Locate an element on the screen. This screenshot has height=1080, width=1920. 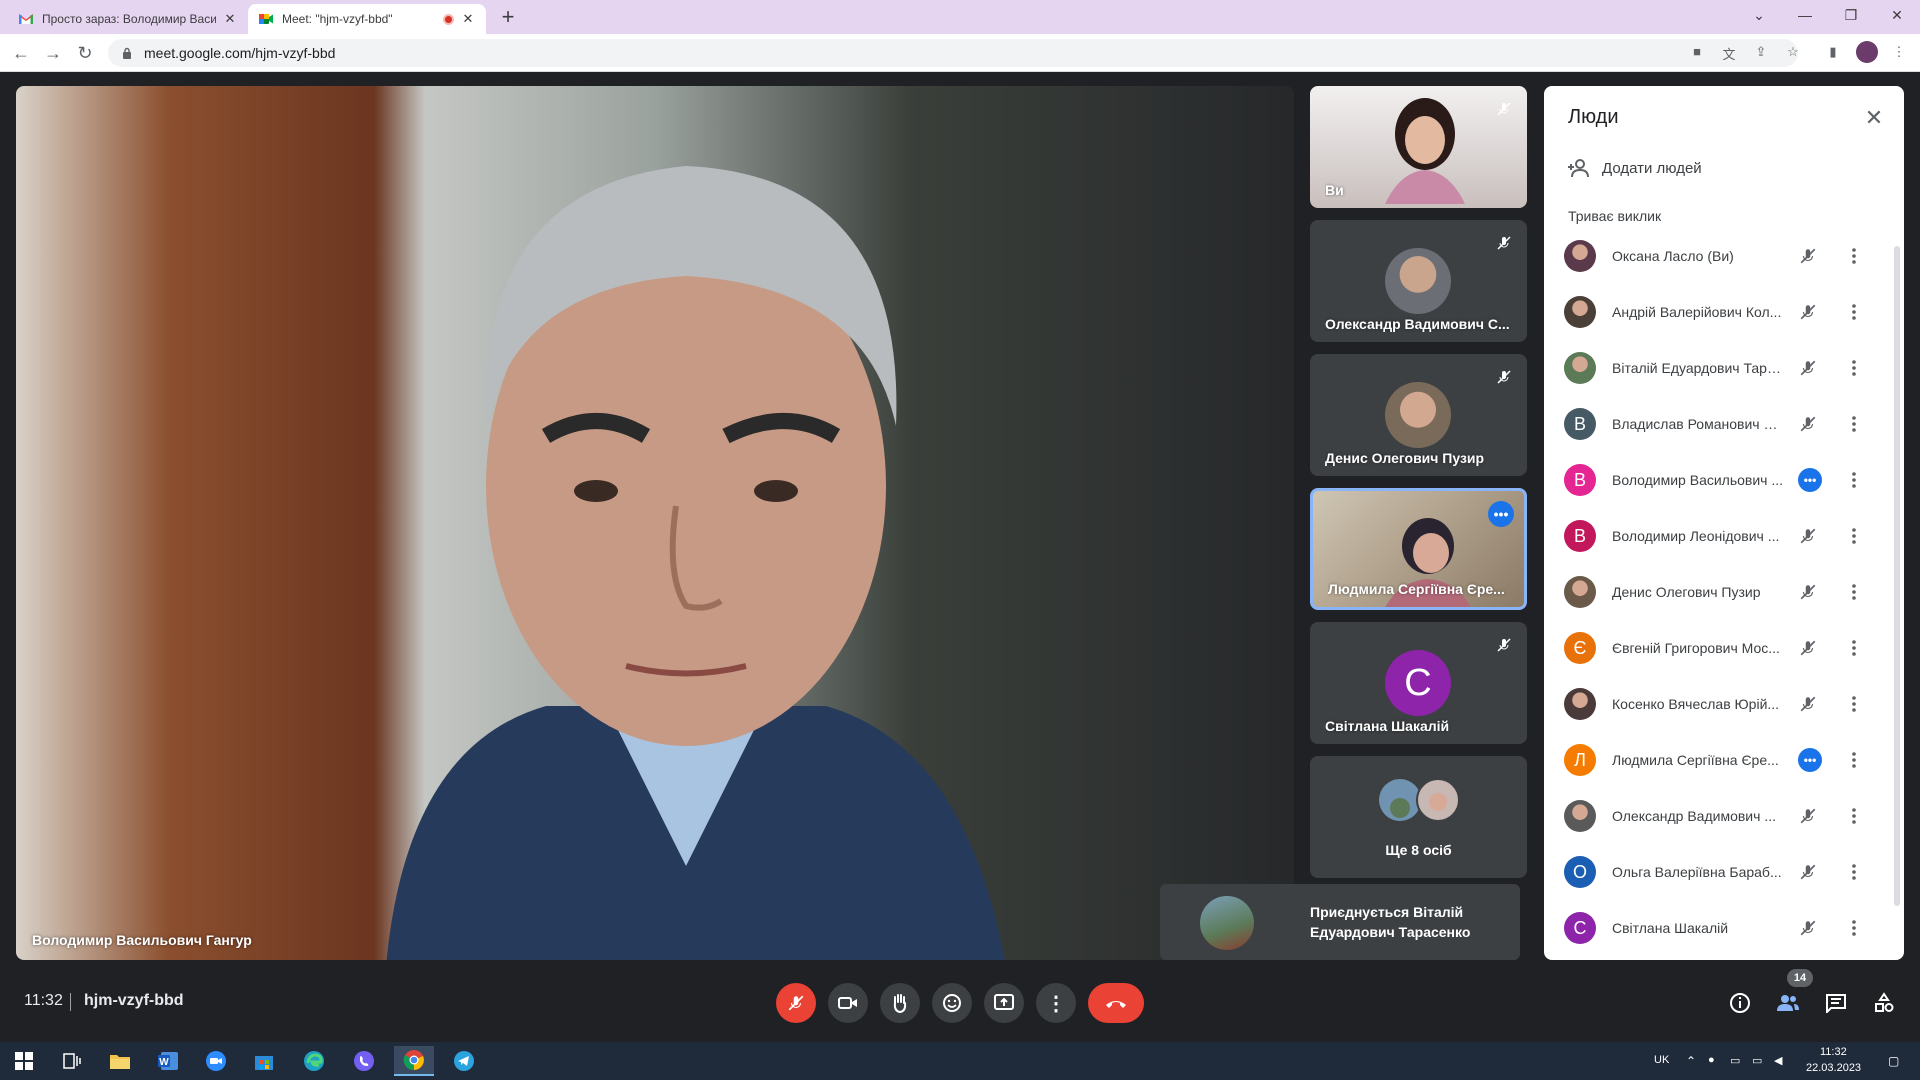
profile-avatar is located at coordinates (1867, 52).